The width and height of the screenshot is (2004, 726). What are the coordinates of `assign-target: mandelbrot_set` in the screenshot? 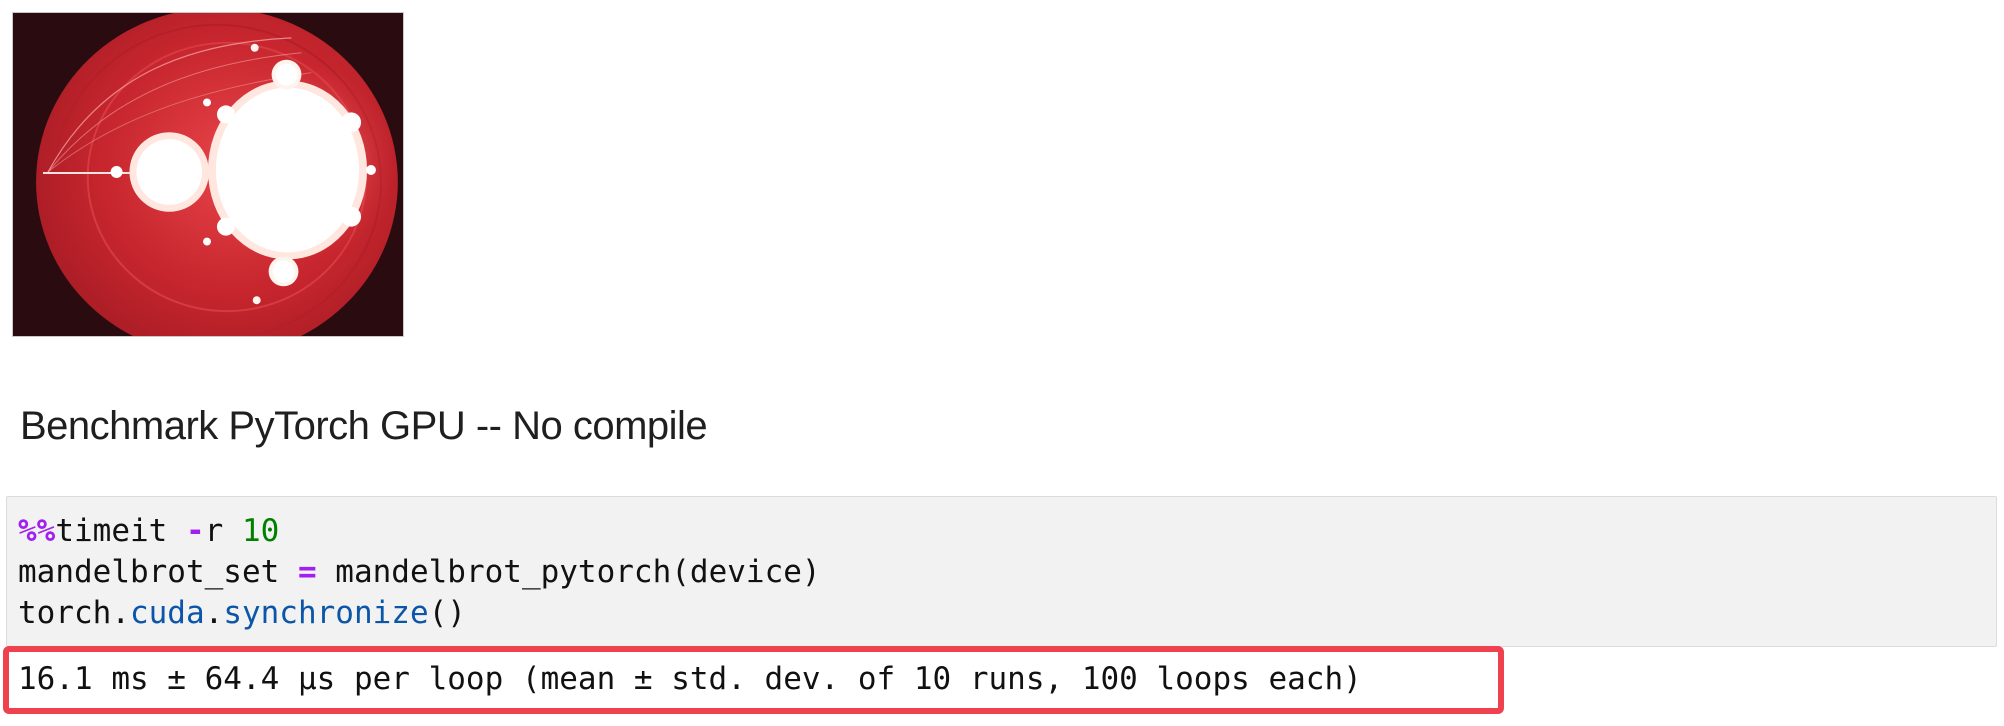 It's located at (158, 572).